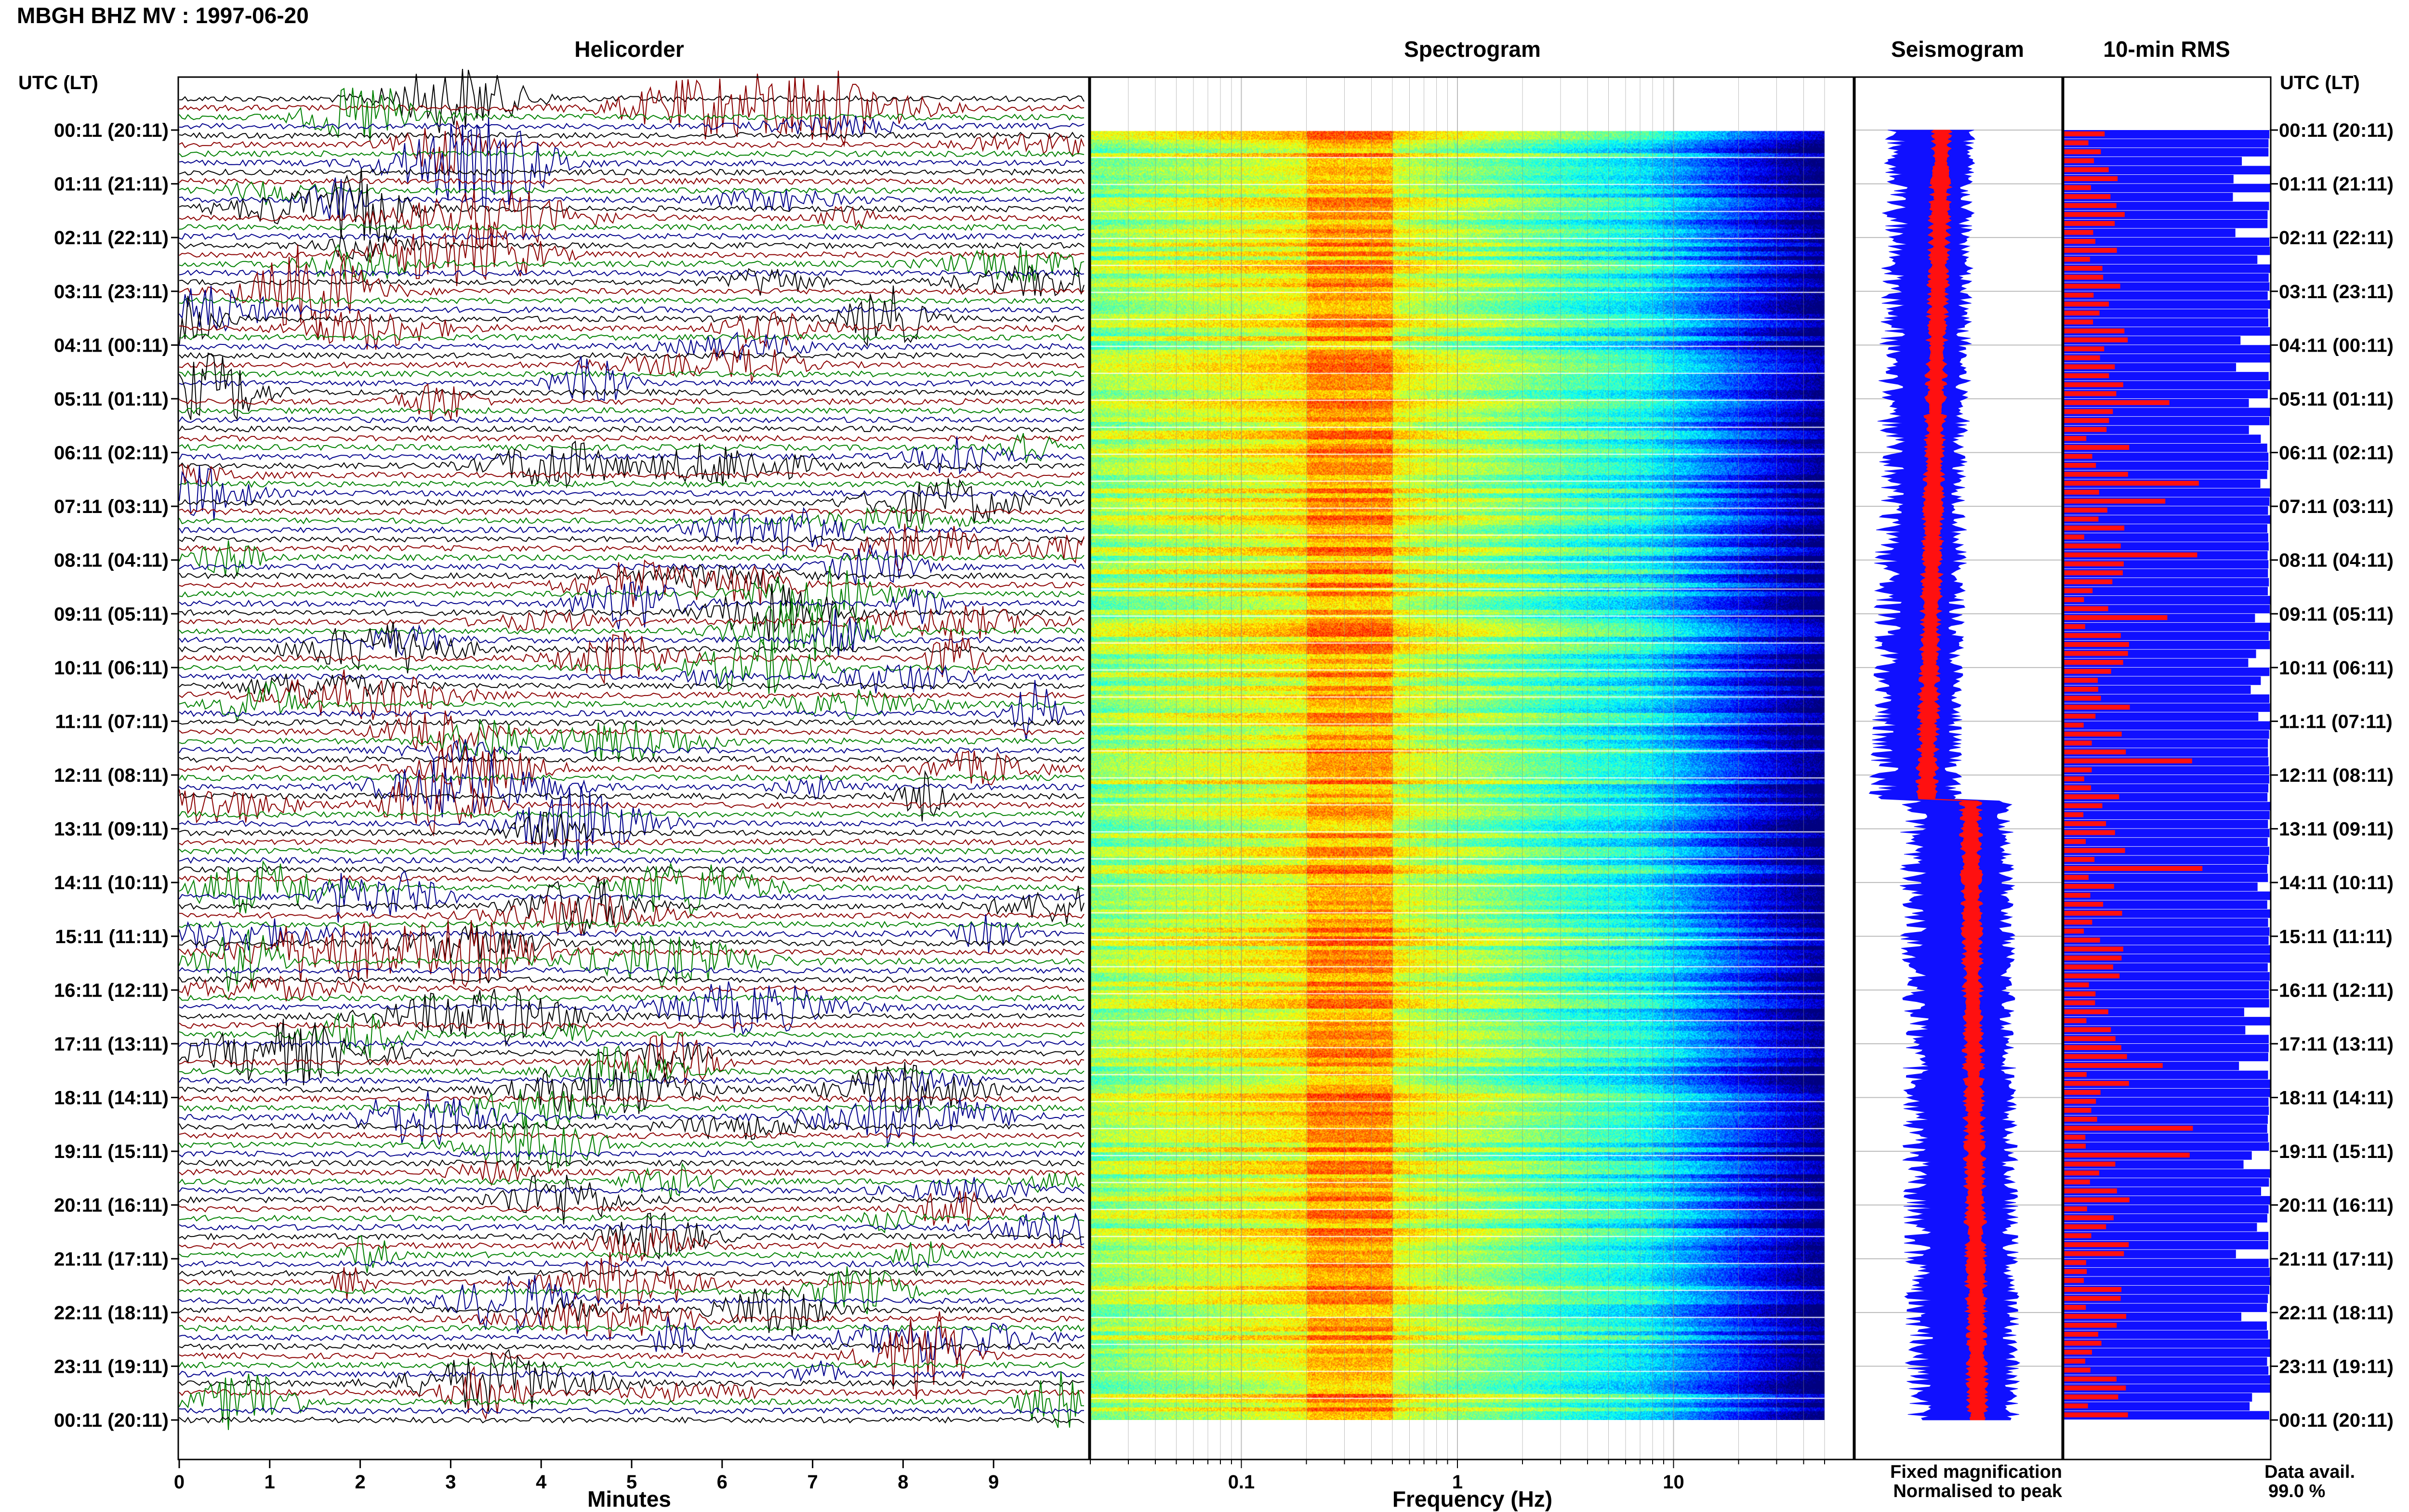  I want to click on time-label-right: 15:11 (11:11), so click(2336, 936).